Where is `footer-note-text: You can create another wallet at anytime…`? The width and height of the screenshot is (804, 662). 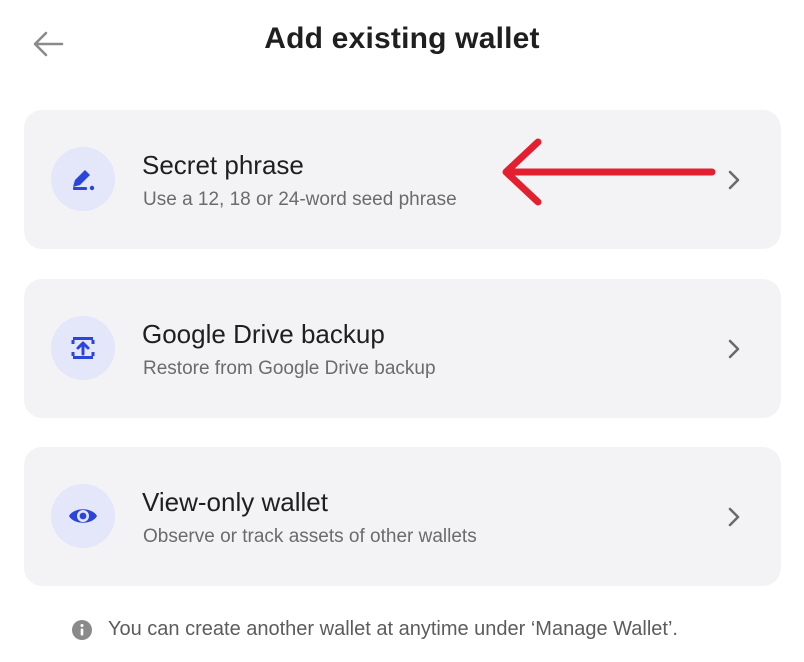
footer-note-text: You can create another wallet at anytime… is located at coordinates (393, 629).